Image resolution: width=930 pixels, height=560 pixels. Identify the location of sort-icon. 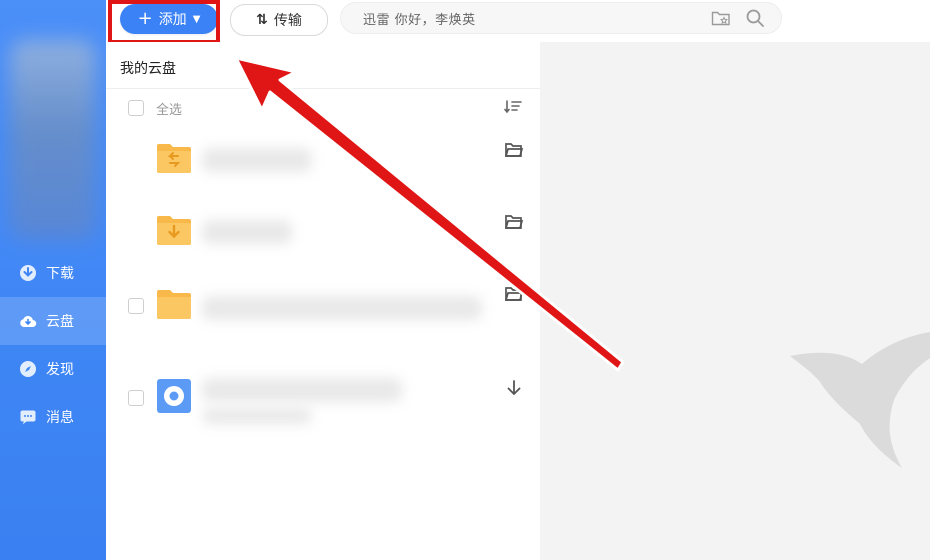
(513, 107).